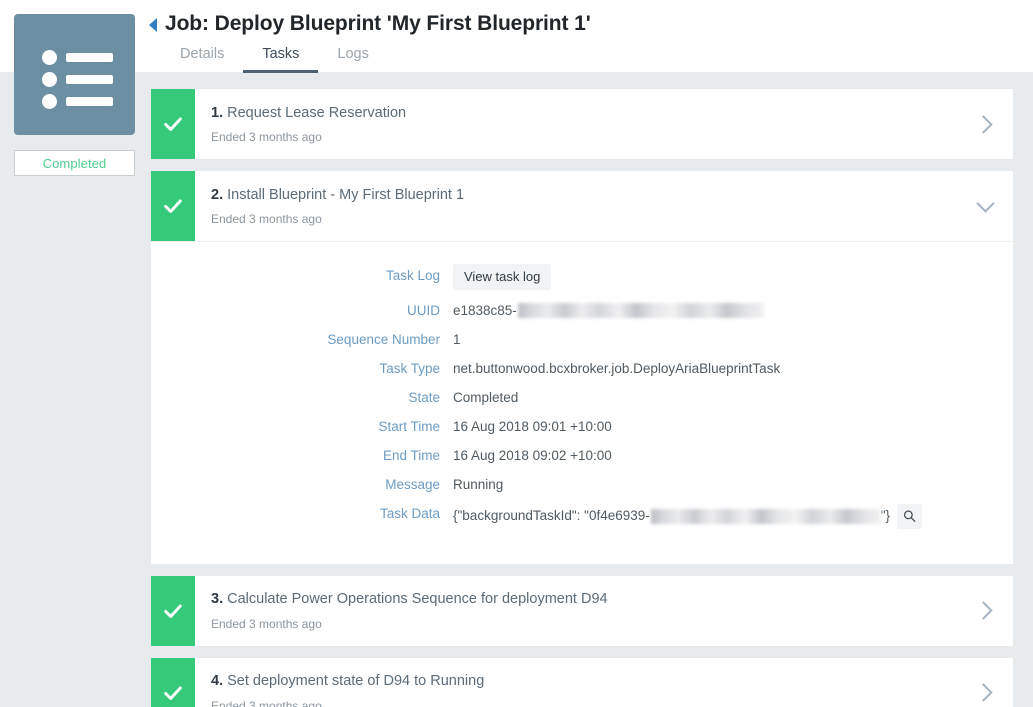  Describe the element at coordinates (409, 426) in the screenshot. I see `detail-label: Start Time` at that location.